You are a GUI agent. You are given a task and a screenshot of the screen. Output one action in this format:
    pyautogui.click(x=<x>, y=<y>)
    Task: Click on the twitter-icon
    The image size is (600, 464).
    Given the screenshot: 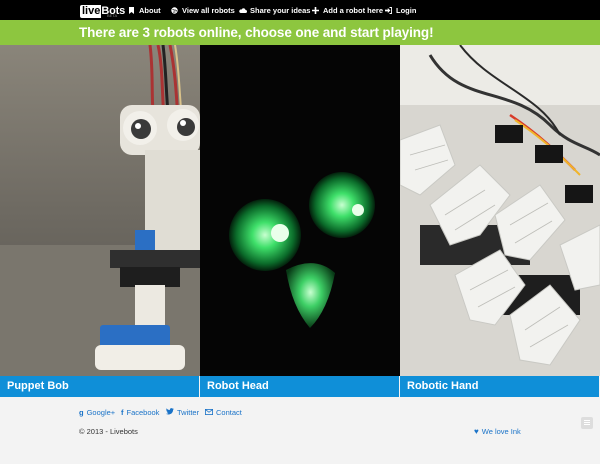 What is the action you would take?
    pyautogui.click(x=170, y=412)
    